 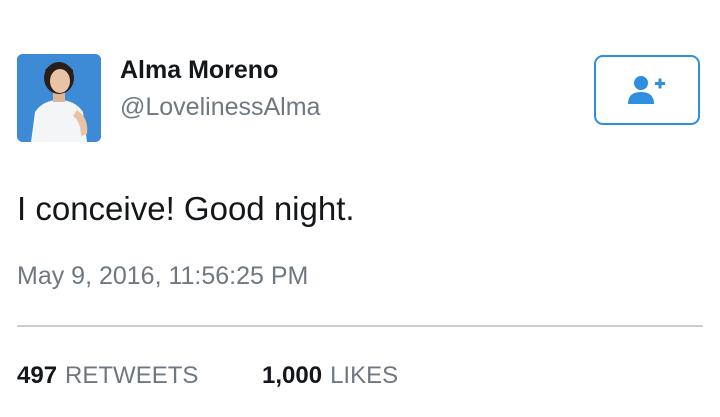 What do you see at coordinates (186, 208) in the screenshot?
I see `tweet-text: I conceive! Good night.` at bounding box center [186, 208].